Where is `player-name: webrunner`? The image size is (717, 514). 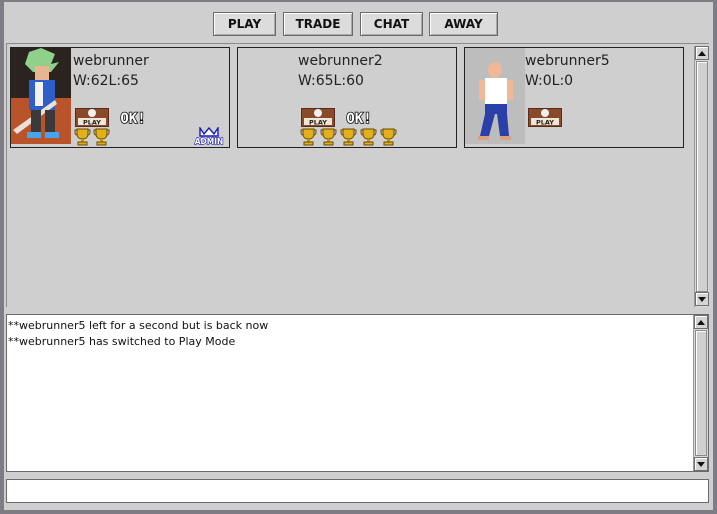
player-name: webrunner is located at coordinates (111, 61).